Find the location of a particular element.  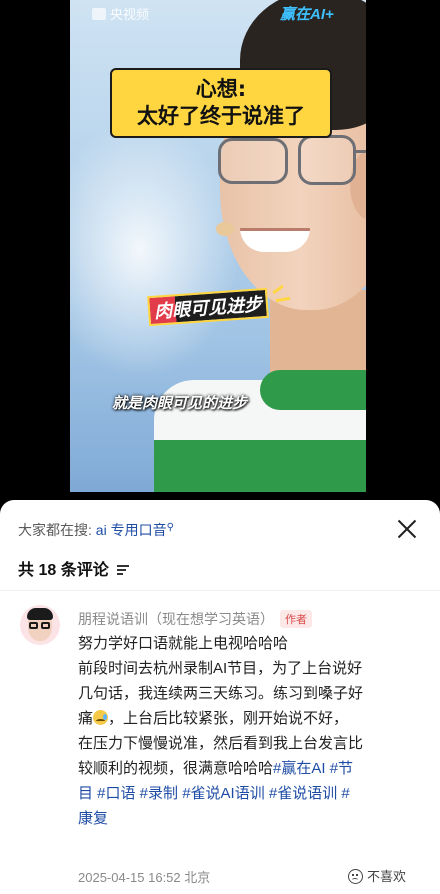

trending-search-prefix: 大家都在搜: is located at coordinates (55, 530).